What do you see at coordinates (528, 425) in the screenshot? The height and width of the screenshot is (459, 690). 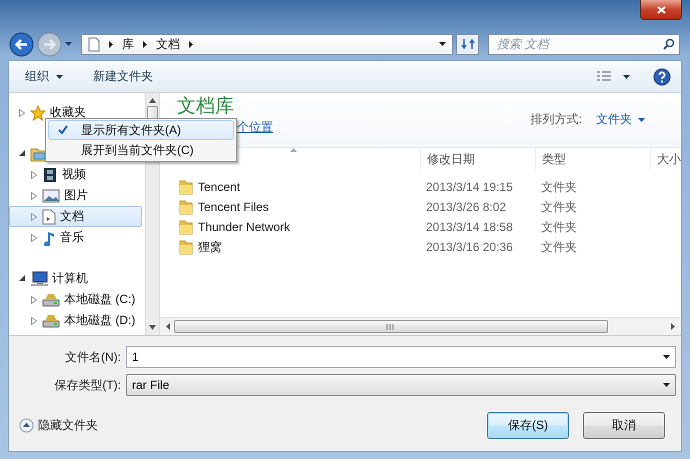 I see `dialog-button: 保存(S)` at bounding box center [528, 425].